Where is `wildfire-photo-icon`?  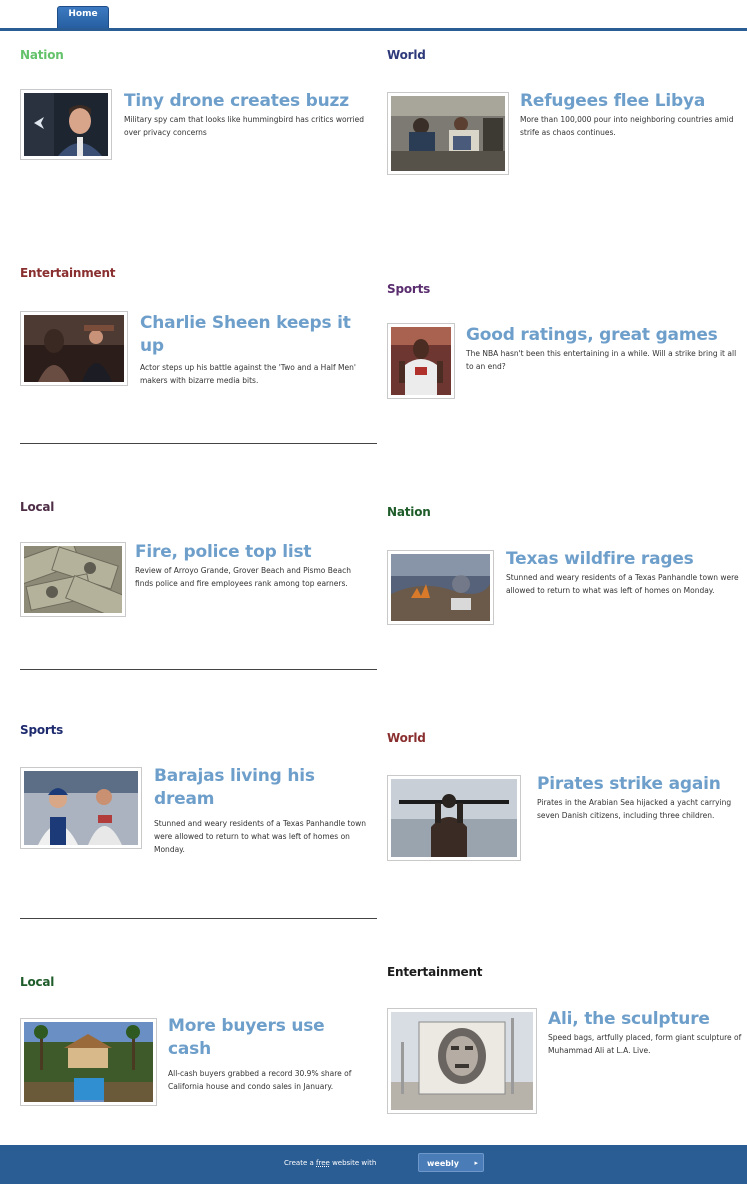
wildfire-photo-icon is located at coordinates (440, 587).